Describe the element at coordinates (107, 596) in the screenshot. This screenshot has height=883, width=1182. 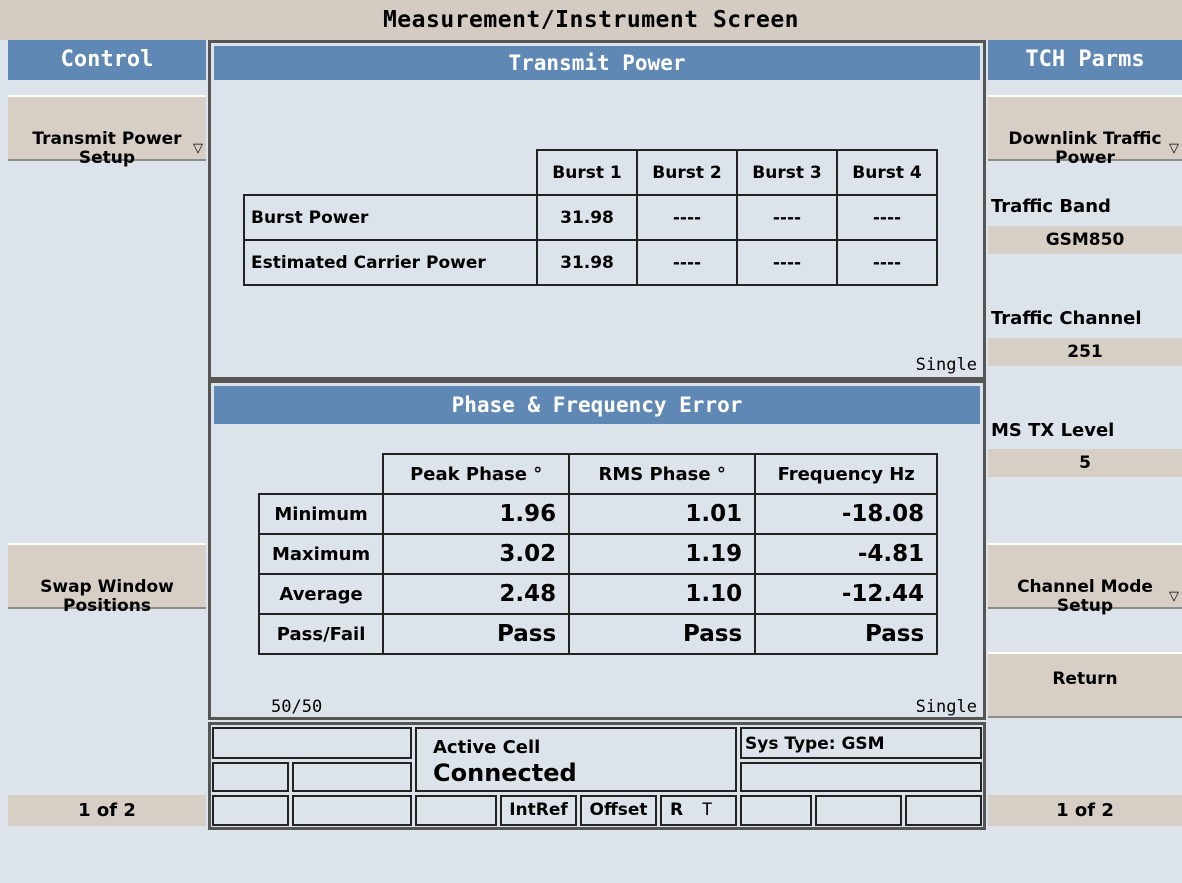
I see `swap-window-positions-label: Swap Window Positions` at that location.